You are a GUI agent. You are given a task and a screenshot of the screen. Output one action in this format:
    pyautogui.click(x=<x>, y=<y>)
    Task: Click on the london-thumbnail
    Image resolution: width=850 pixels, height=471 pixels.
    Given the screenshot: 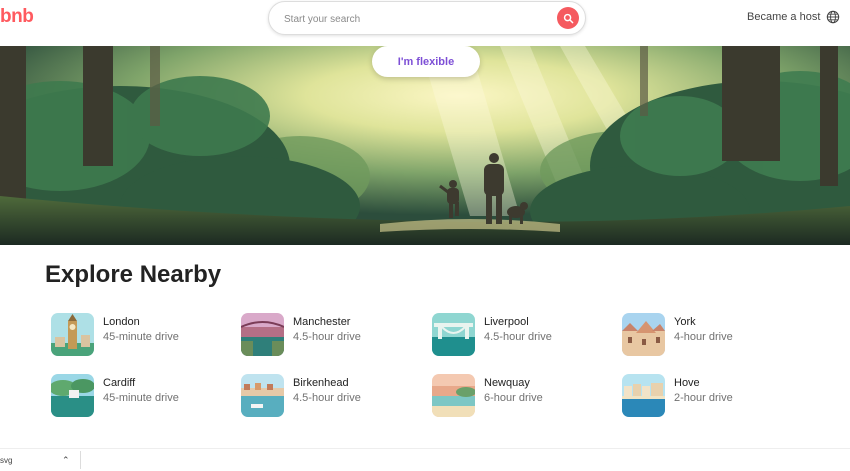 What is the action you would take?
    pyautogui.click(x=72, y=334)
    